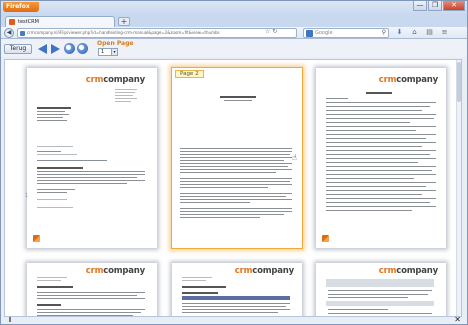  I want to click on close-button: ✕, so click(454, 6).